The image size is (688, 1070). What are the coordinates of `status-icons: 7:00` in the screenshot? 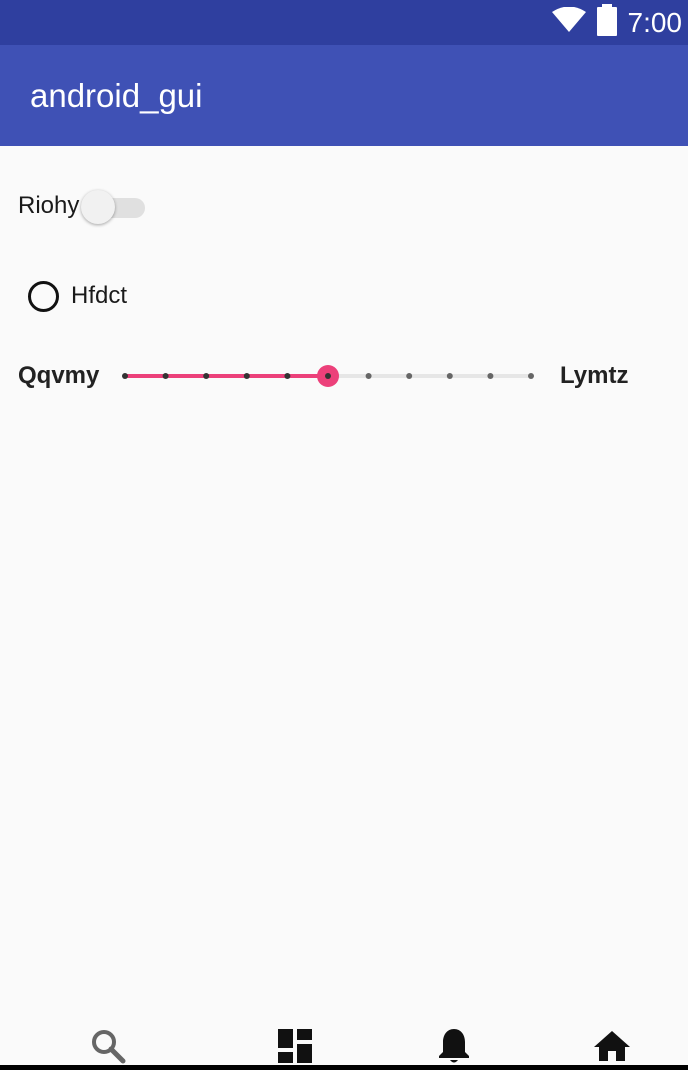 It's located at (617, 22).